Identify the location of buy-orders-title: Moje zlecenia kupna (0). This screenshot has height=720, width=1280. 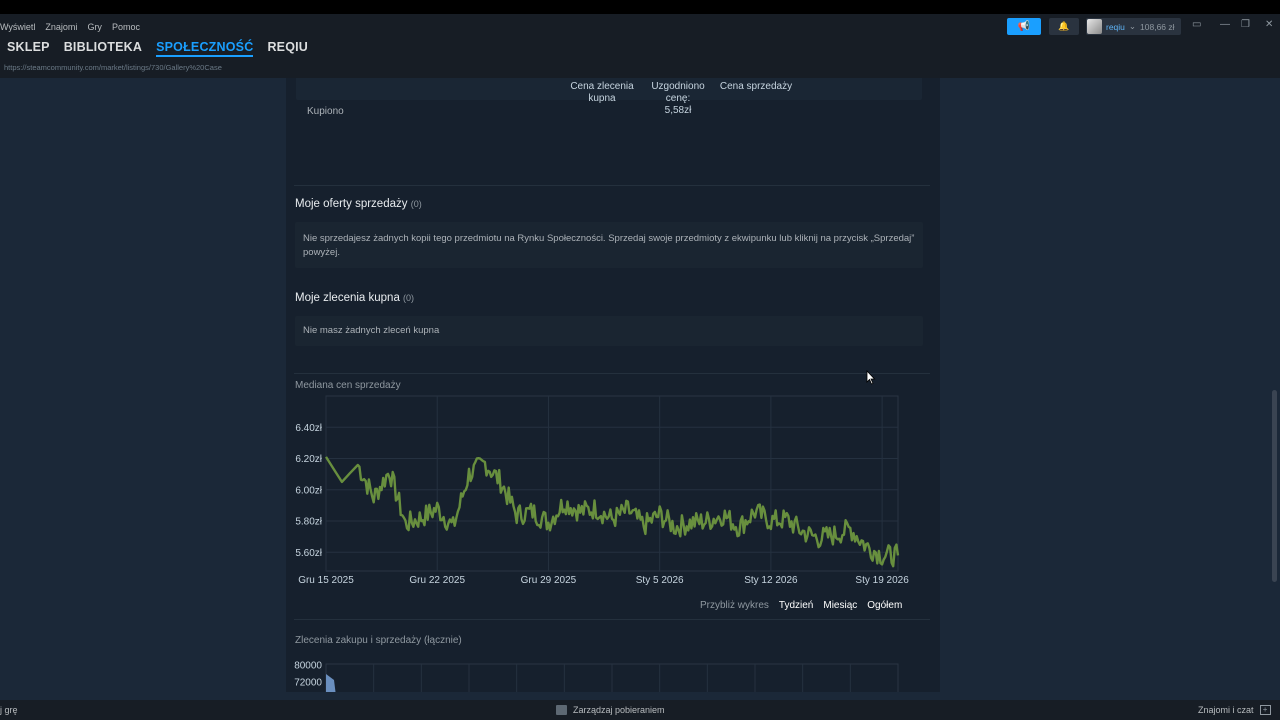
(354, 298).